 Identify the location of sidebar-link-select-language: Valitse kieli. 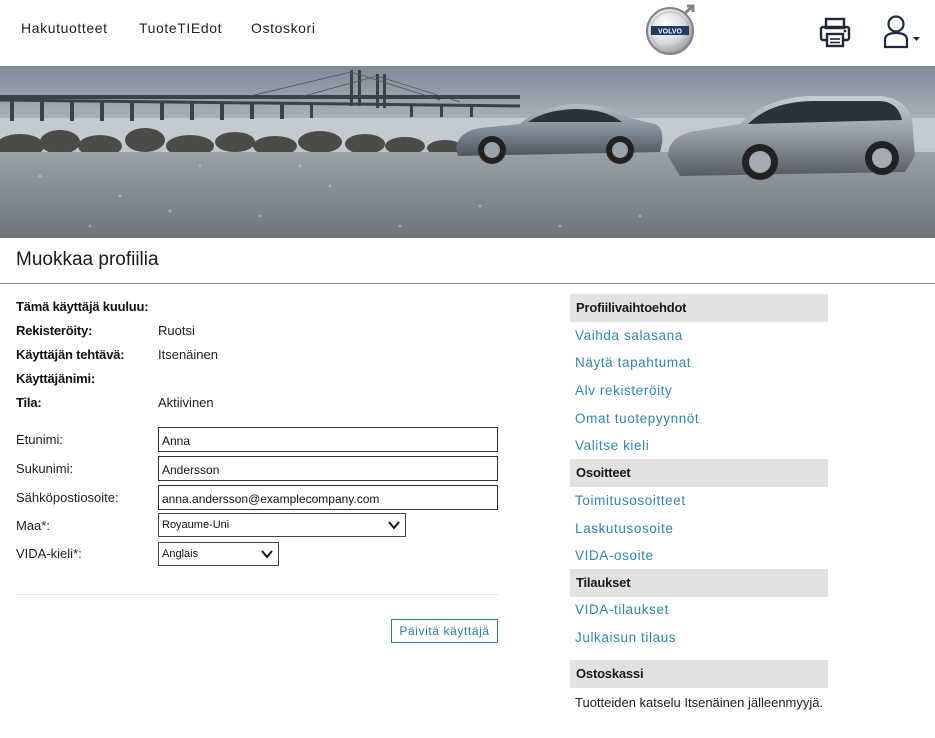
(612, 445).